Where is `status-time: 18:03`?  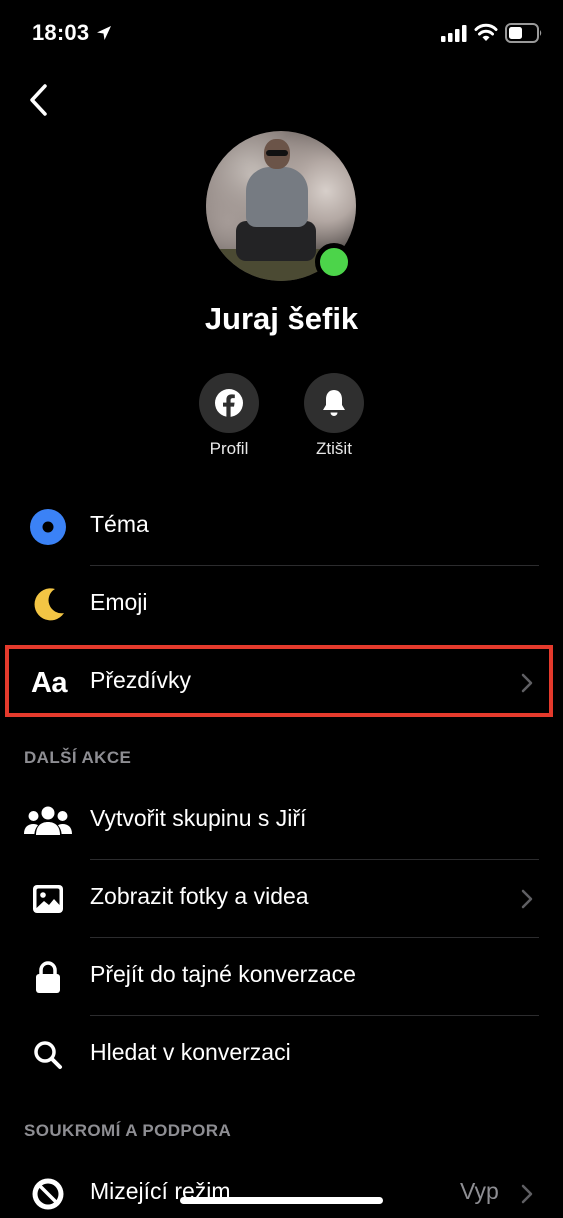 status-time: 18:03 is located at coordinates (61, 32).